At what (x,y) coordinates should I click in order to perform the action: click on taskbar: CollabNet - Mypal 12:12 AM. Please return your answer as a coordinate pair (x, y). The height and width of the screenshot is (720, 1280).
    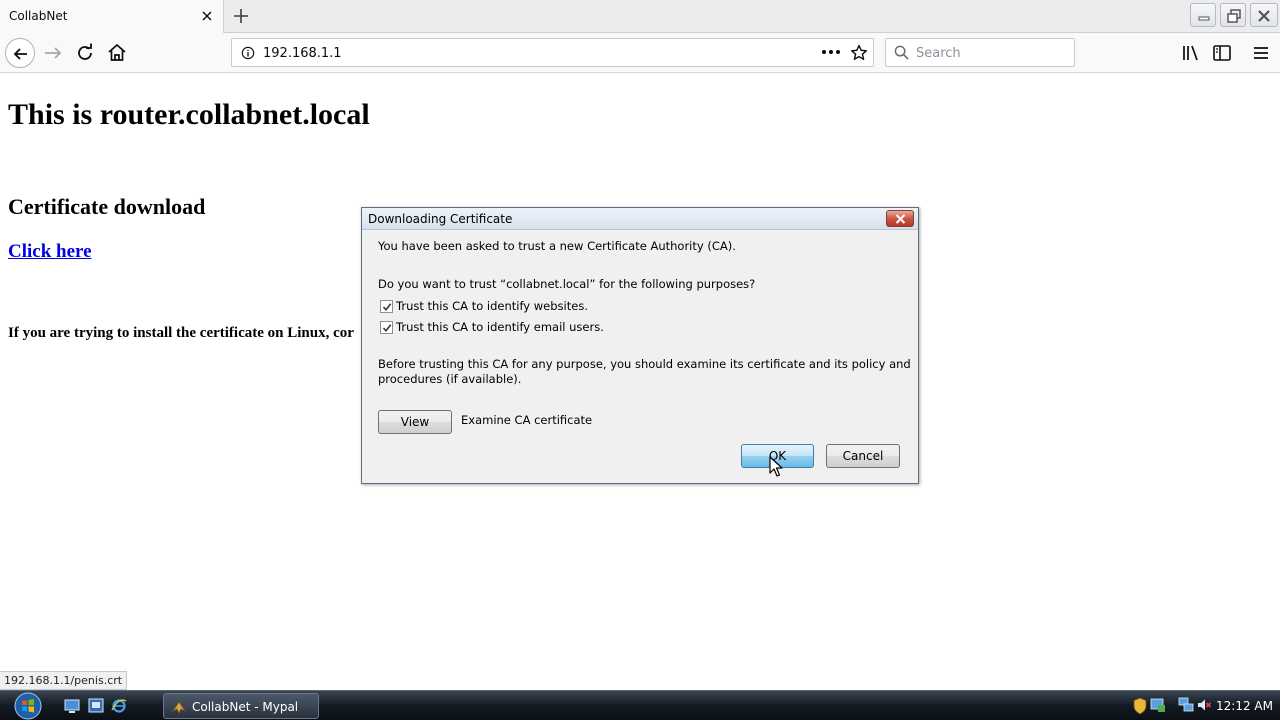
    Looking at the image, I should click on (640, 705).